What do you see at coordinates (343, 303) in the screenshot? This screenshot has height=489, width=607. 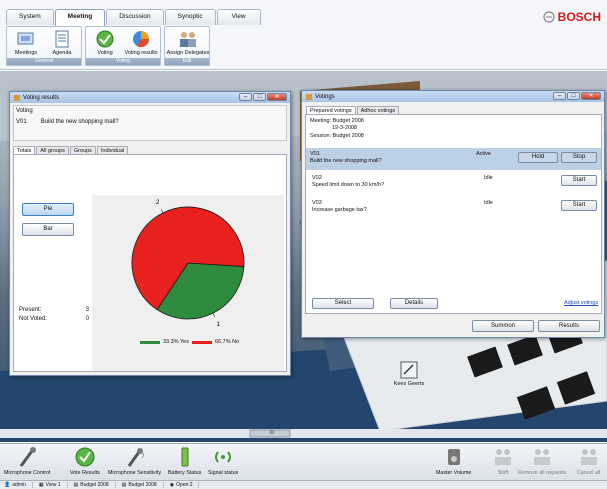 I see `select-button: Select` at bounding box center [343, 303].